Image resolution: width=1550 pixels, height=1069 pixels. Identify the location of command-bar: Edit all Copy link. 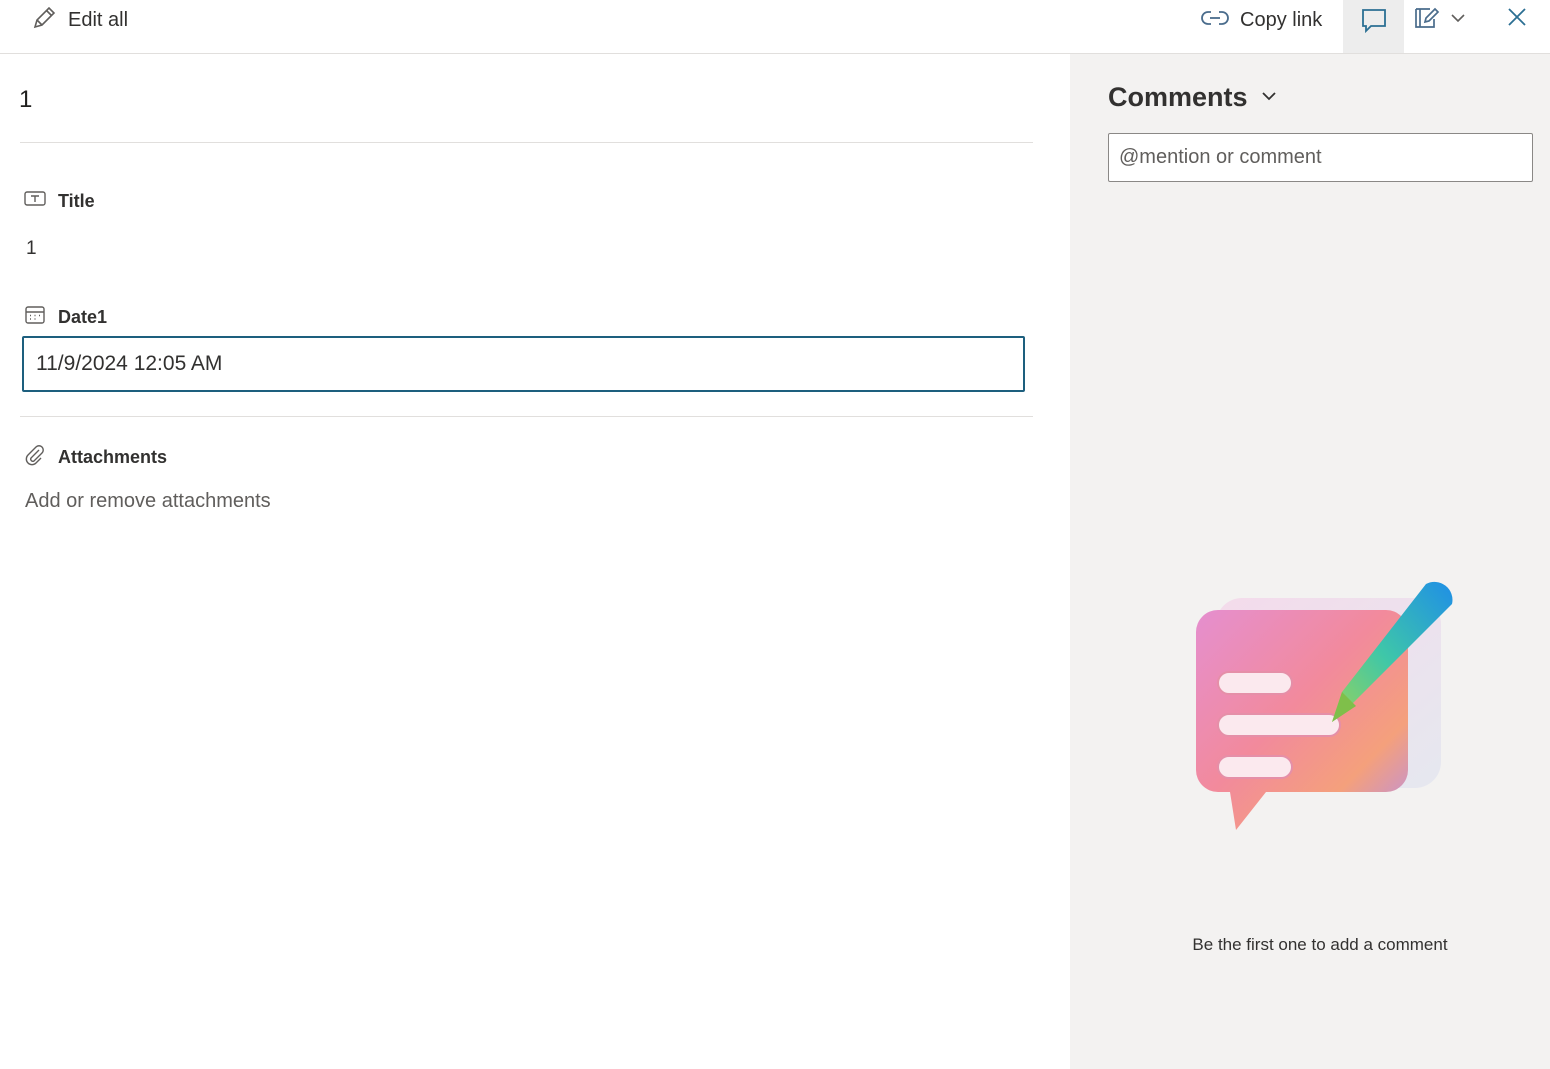
(775, 27).